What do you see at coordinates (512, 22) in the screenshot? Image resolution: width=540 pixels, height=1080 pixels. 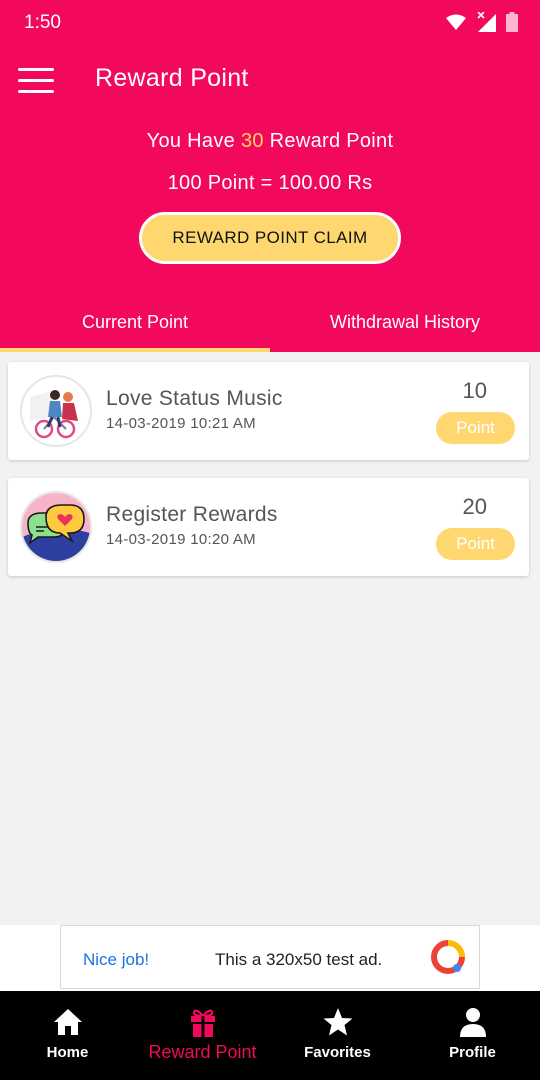 I see `battery-icon` at bounding box center [512, 22].